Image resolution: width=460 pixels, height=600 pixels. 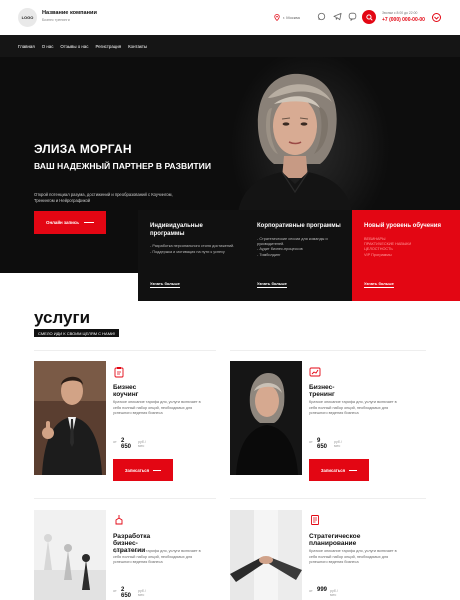 What do you see at coordinates (26, 46) in the screenshot?
I see `nav-home: Главная` at bounding box center [26, 46].